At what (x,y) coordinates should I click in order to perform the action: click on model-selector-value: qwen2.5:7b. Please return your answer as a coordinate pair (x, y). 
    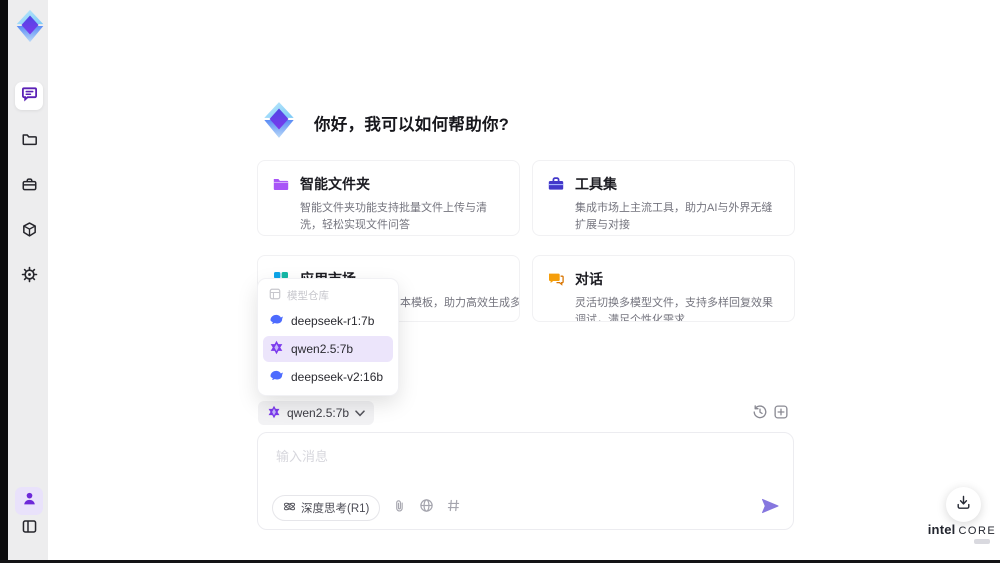
    Looking at the image, I should click on (318, 413).